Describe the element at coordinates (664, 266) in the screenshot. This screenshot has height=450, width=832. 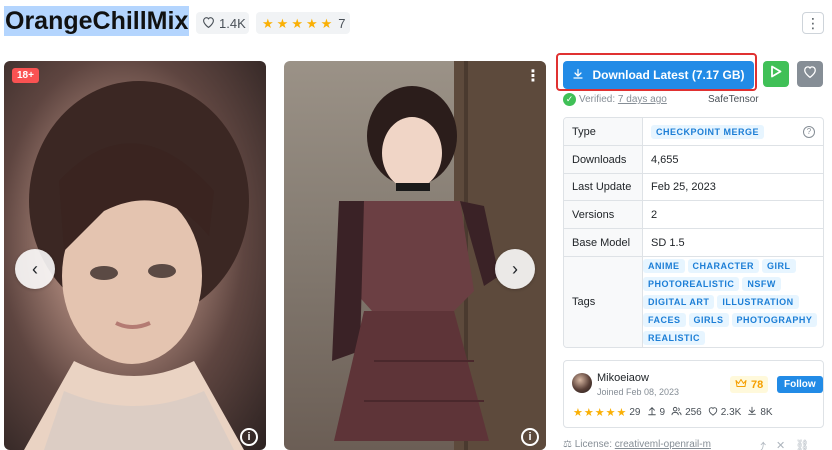
I see `tag: ANIME` at that location.